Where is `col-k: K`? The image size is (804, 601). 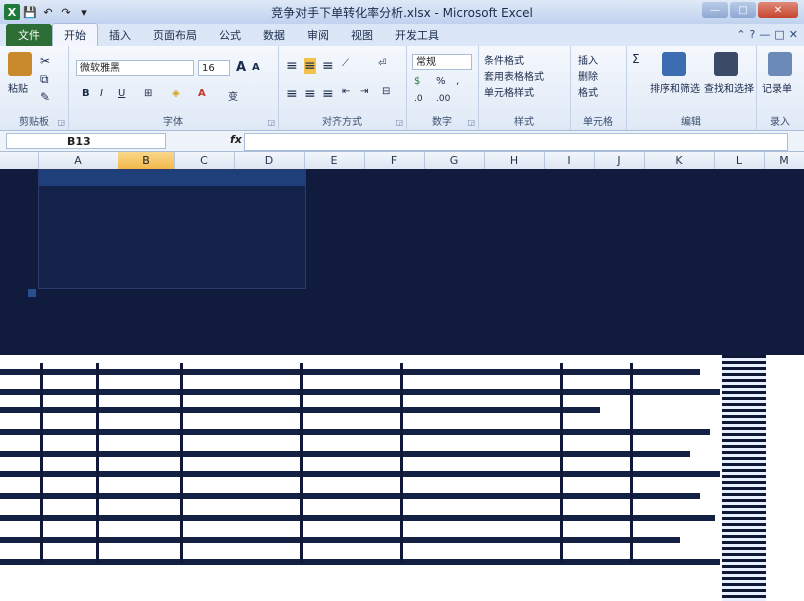 col-k: K is located at coordinates (679, 160).